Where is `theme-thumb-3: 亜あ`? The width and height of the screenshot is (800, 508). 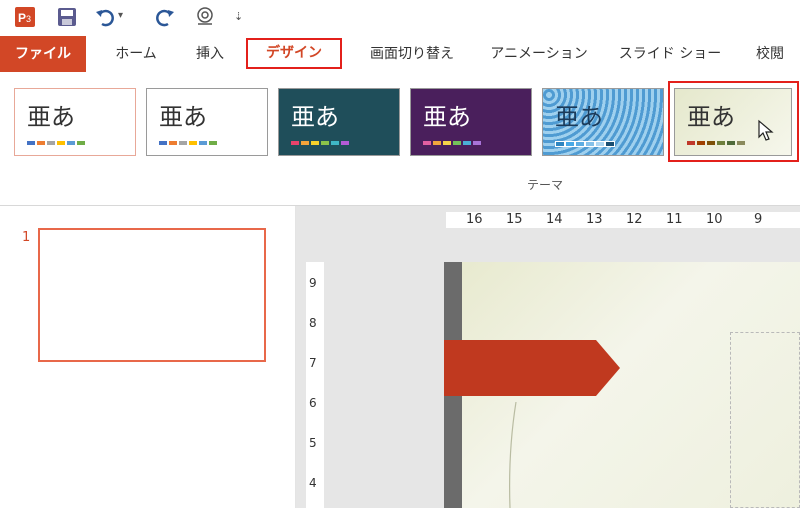
theme-thumb-3: 亜あ is located at coordinates (339, 122).